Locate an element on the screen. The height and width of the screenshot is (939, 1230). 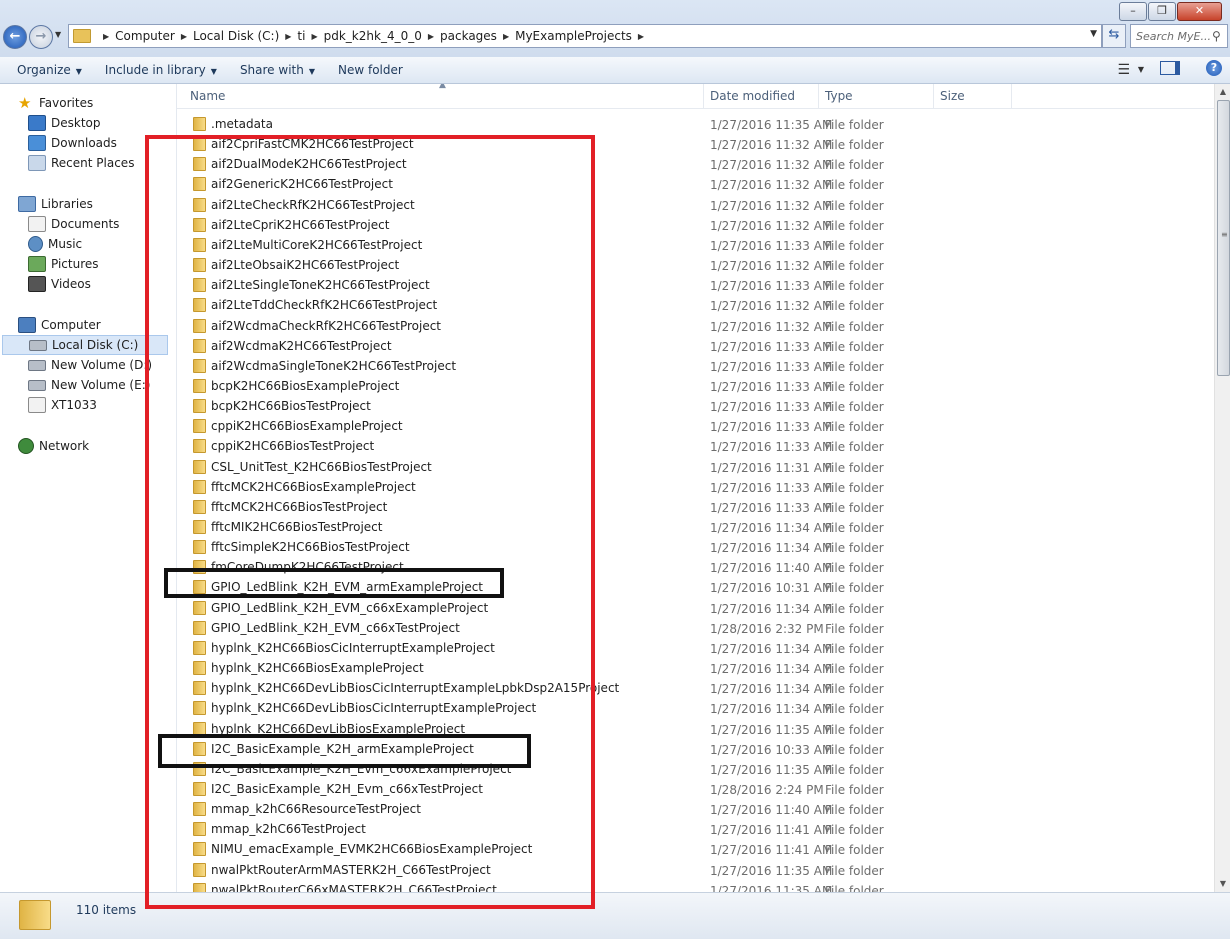
nav-local-disk: Local Disk (C:) is located at coordinates (85, 345).